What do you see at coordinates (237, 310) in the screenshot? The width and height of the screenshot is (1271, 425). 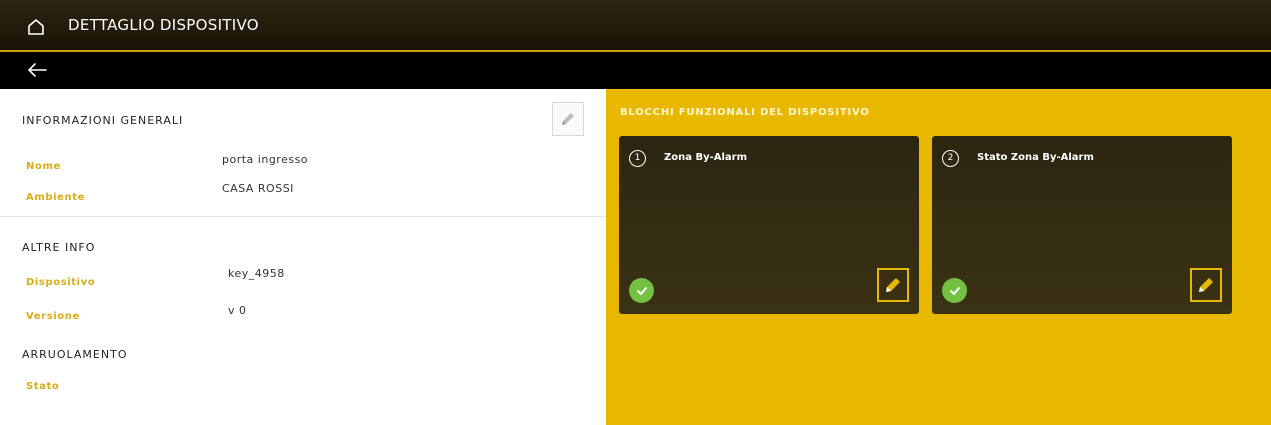 I see `version-value: v 0` at bounding box center [237, 310].